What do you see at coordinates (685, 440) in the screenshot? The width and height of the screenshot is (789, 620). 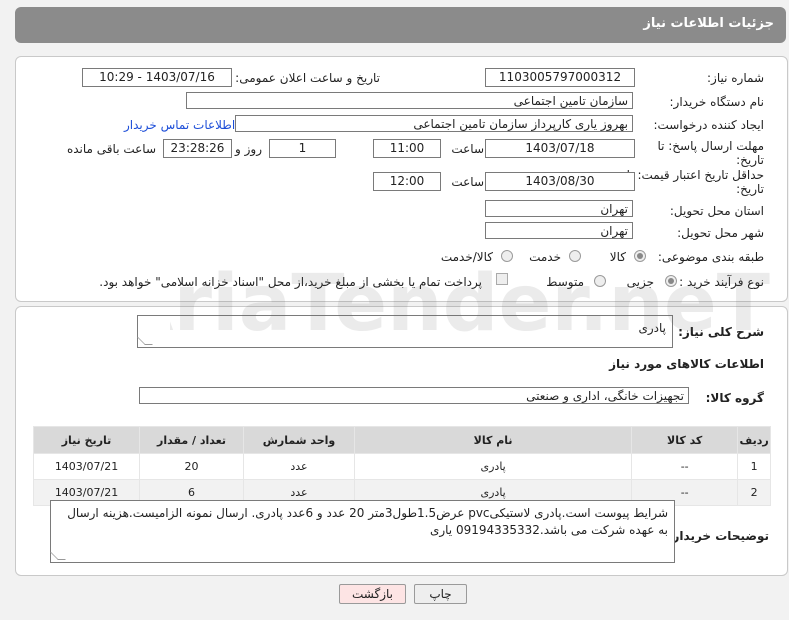 I see `col-header-code: کد کالا` at bounding box center [685, 440].